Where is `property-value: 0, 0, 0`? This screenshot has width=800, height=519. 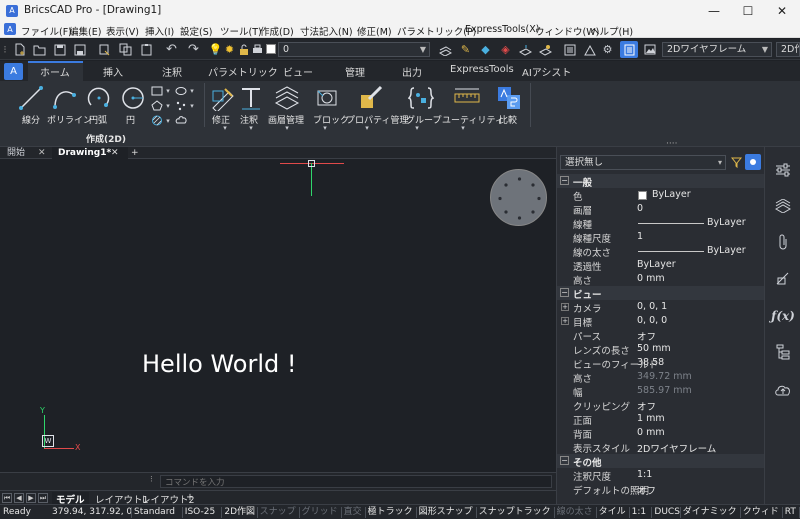 property-value: 0, 0, 0 is located at coordinates (652, 320).